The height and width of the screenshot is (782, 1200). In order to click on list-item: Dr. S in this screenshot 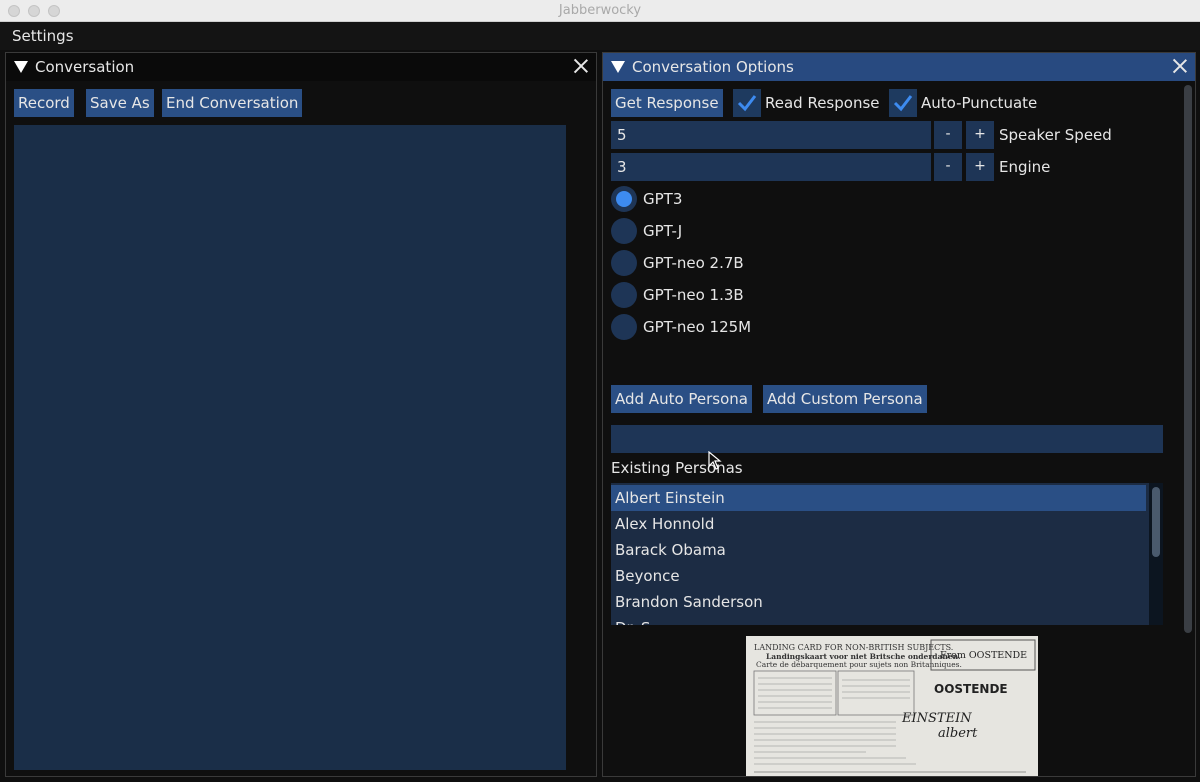, I will do `click(878, 620)`.